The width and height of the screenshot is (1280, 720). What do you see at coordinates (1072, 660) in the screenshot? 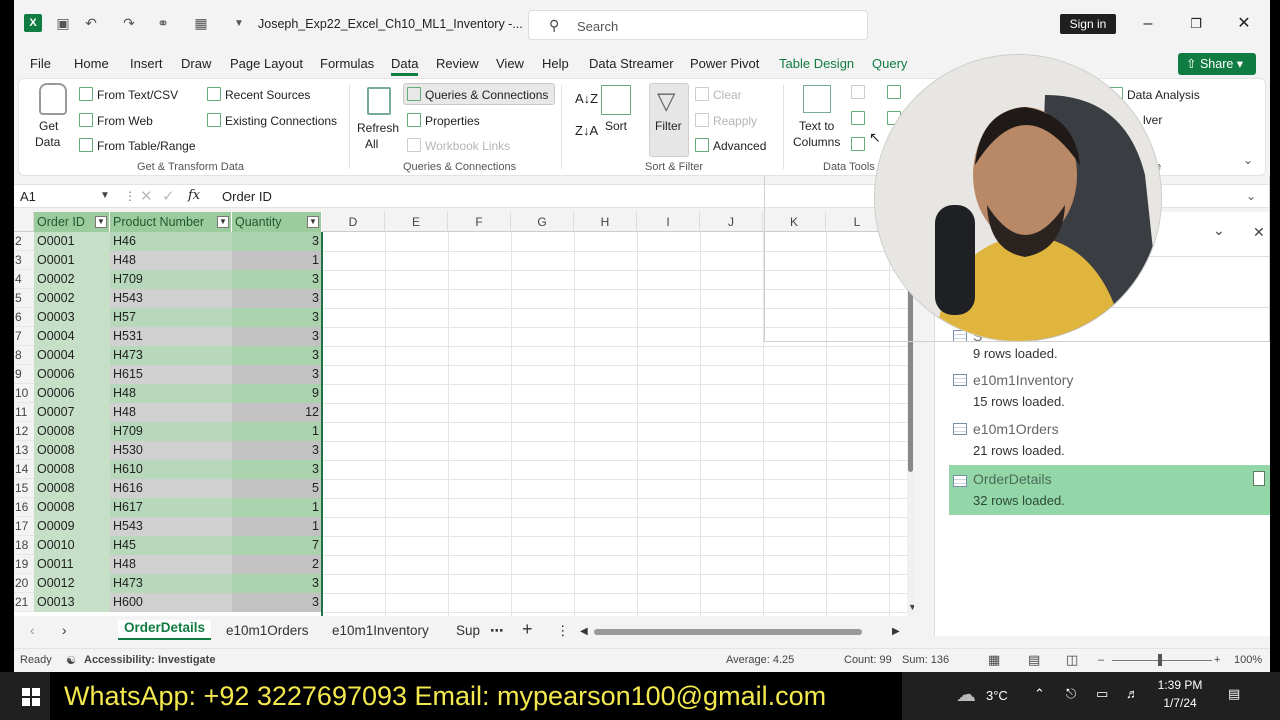
I see `page-break-view-icon: ◫` at bounding box center [1072, 660].